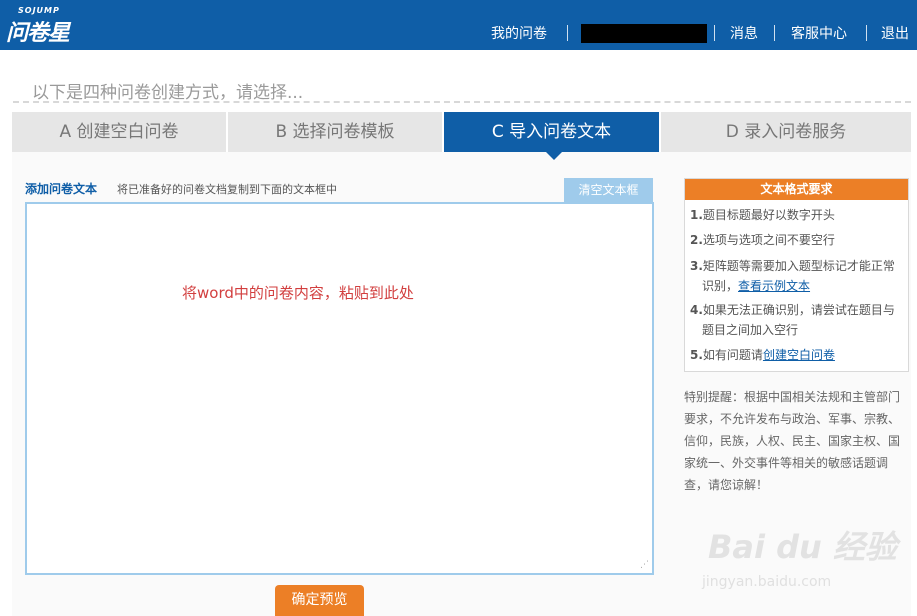 This screenshot has height=616, width=917. I want to click on dashed-divider, so click(462, 102).